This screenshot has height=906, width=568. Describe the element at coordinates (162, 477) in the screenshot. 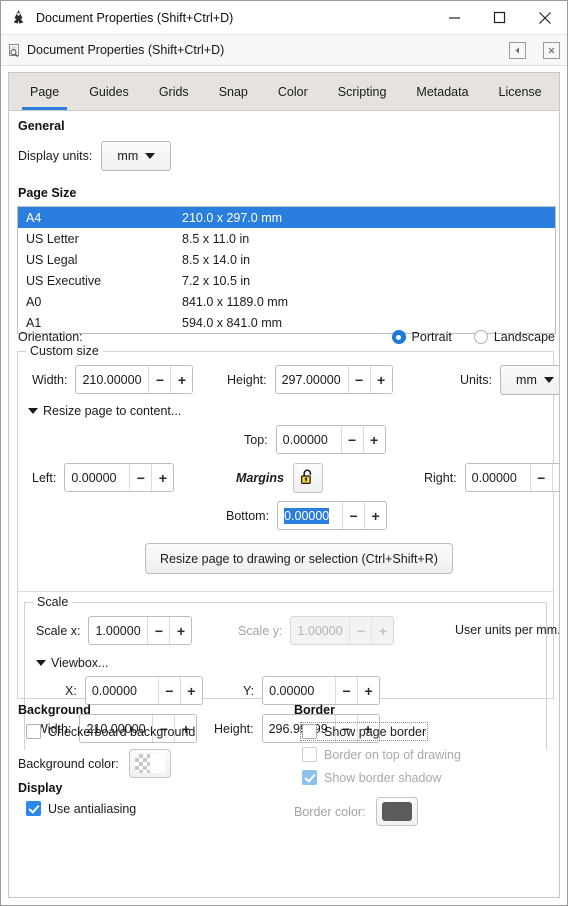

I see `margin-left-increment-button: +` at that location.